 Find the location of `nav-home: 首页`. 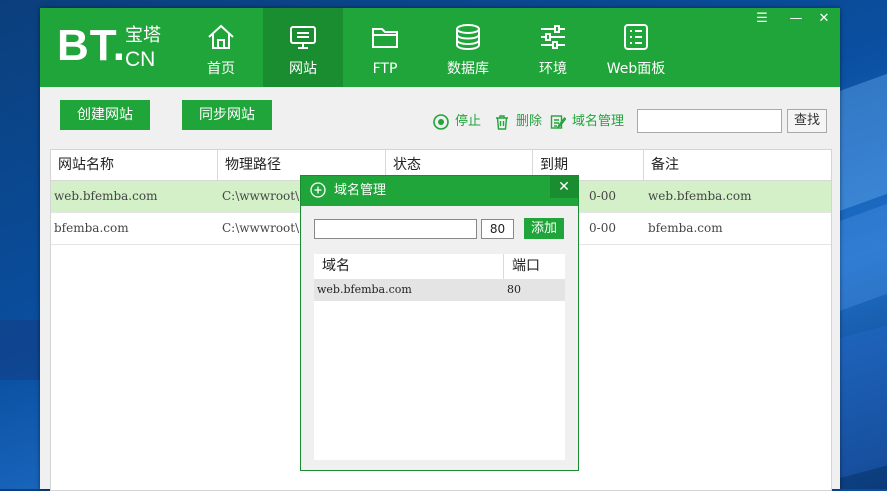

nav-home: 首页 is located at coordinates (221, 47).